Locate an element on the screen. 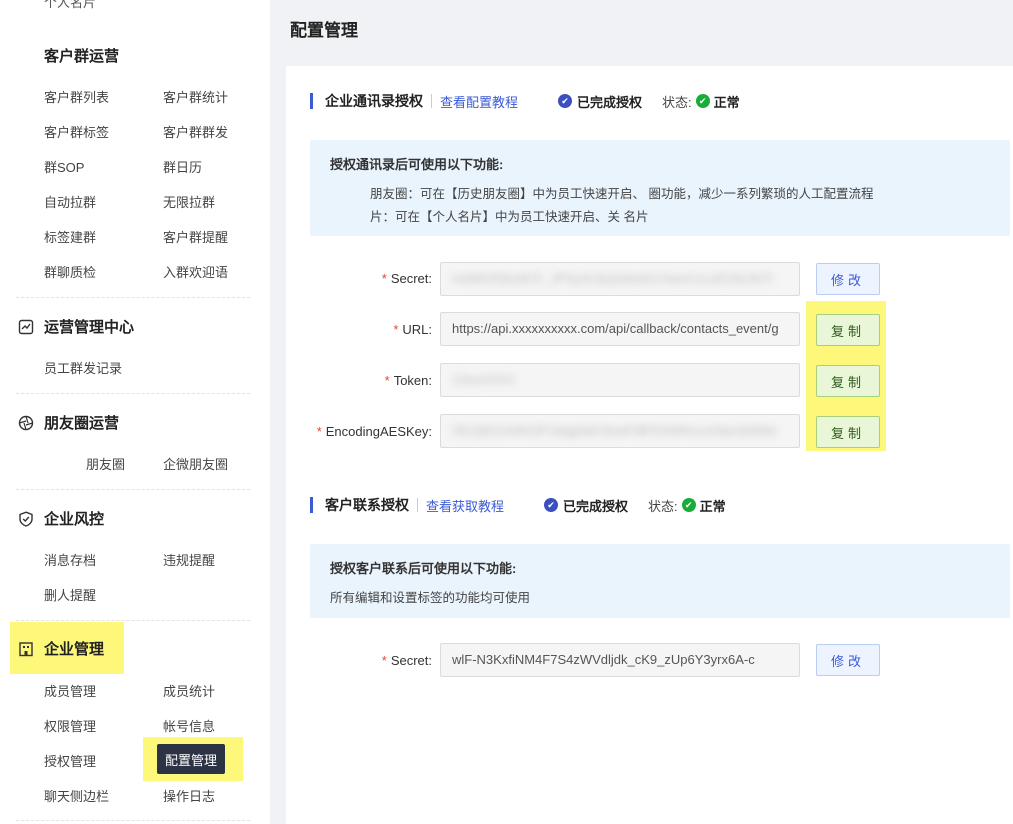 The image size is (1013, 824). sidebar-item-group-list: 客户群列表 is located at coordinates (76, 96).